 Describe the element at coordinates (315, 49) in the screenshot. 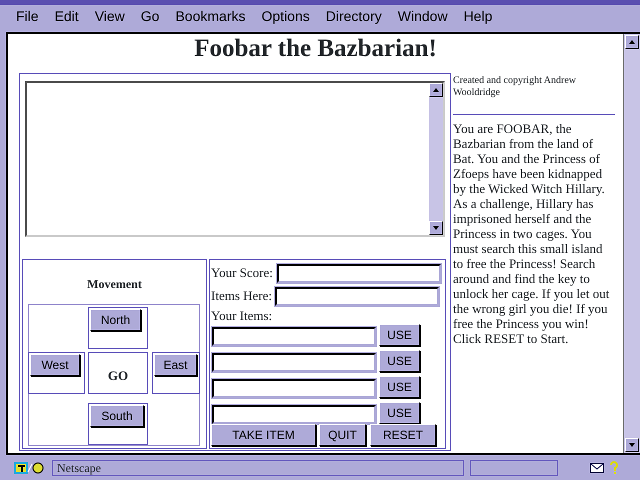

I see `page-title: Foobar the Bazbarian!` at that location.